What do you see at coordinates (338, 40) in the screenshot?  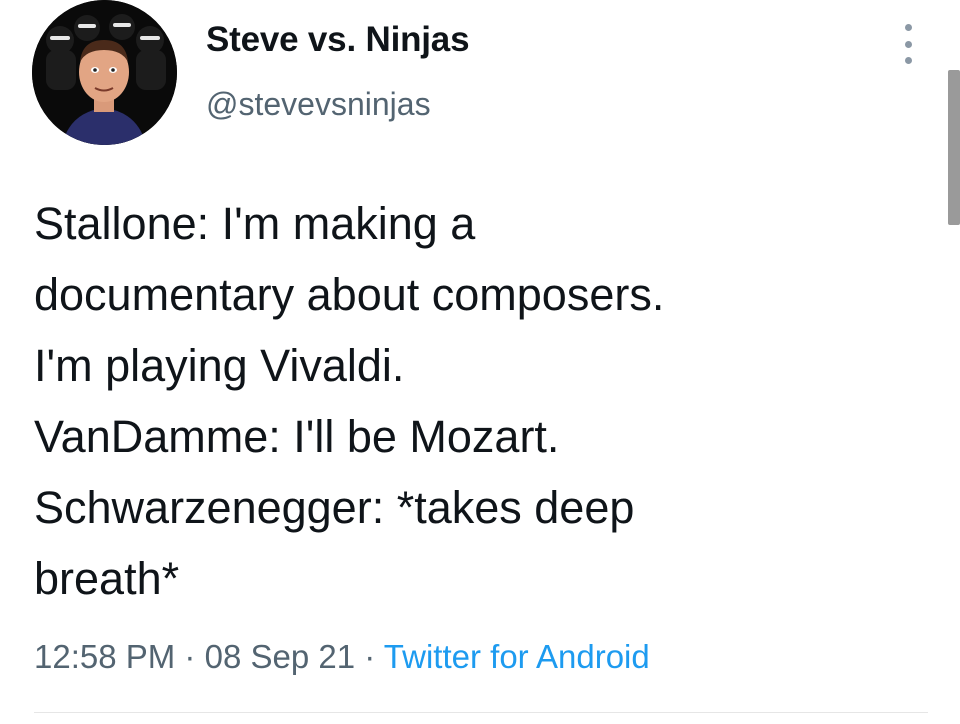 I see `author-display-name: Steve vs. Ninjas` at bounding box center [338, 40].